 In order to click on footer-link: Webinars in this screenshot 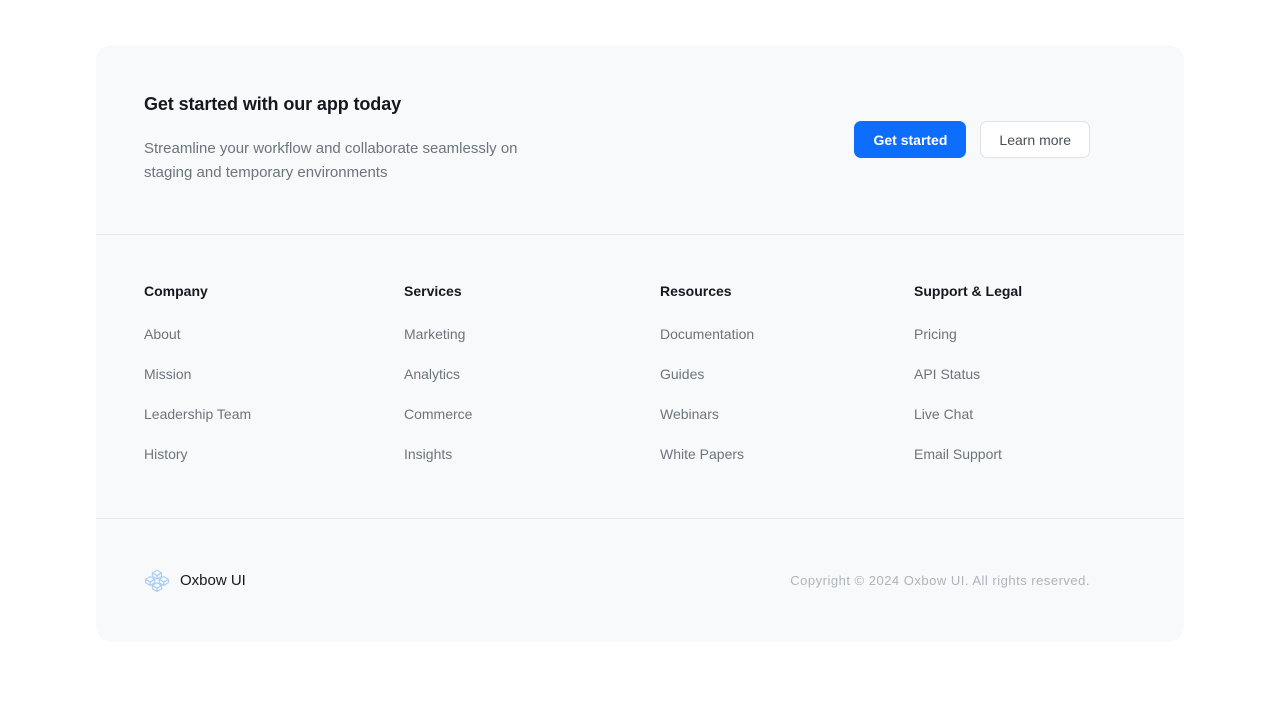, I will do `click(689, 414)`.